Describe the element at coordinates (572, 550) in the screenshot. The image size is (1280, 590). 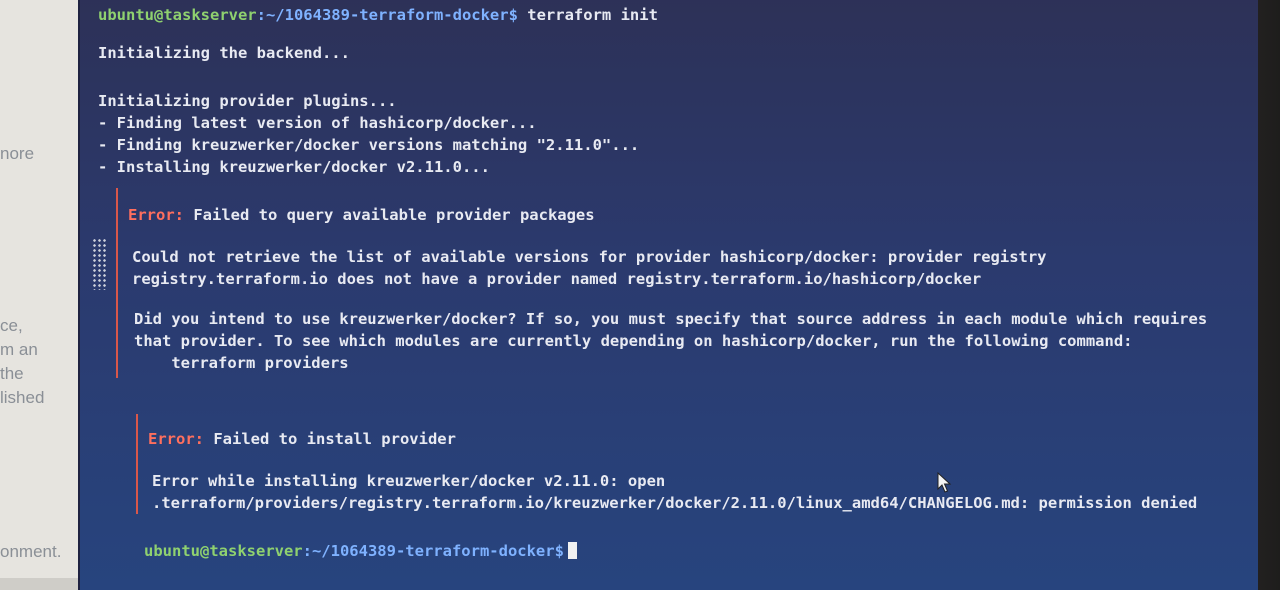
I see `text-cursor` at that location.